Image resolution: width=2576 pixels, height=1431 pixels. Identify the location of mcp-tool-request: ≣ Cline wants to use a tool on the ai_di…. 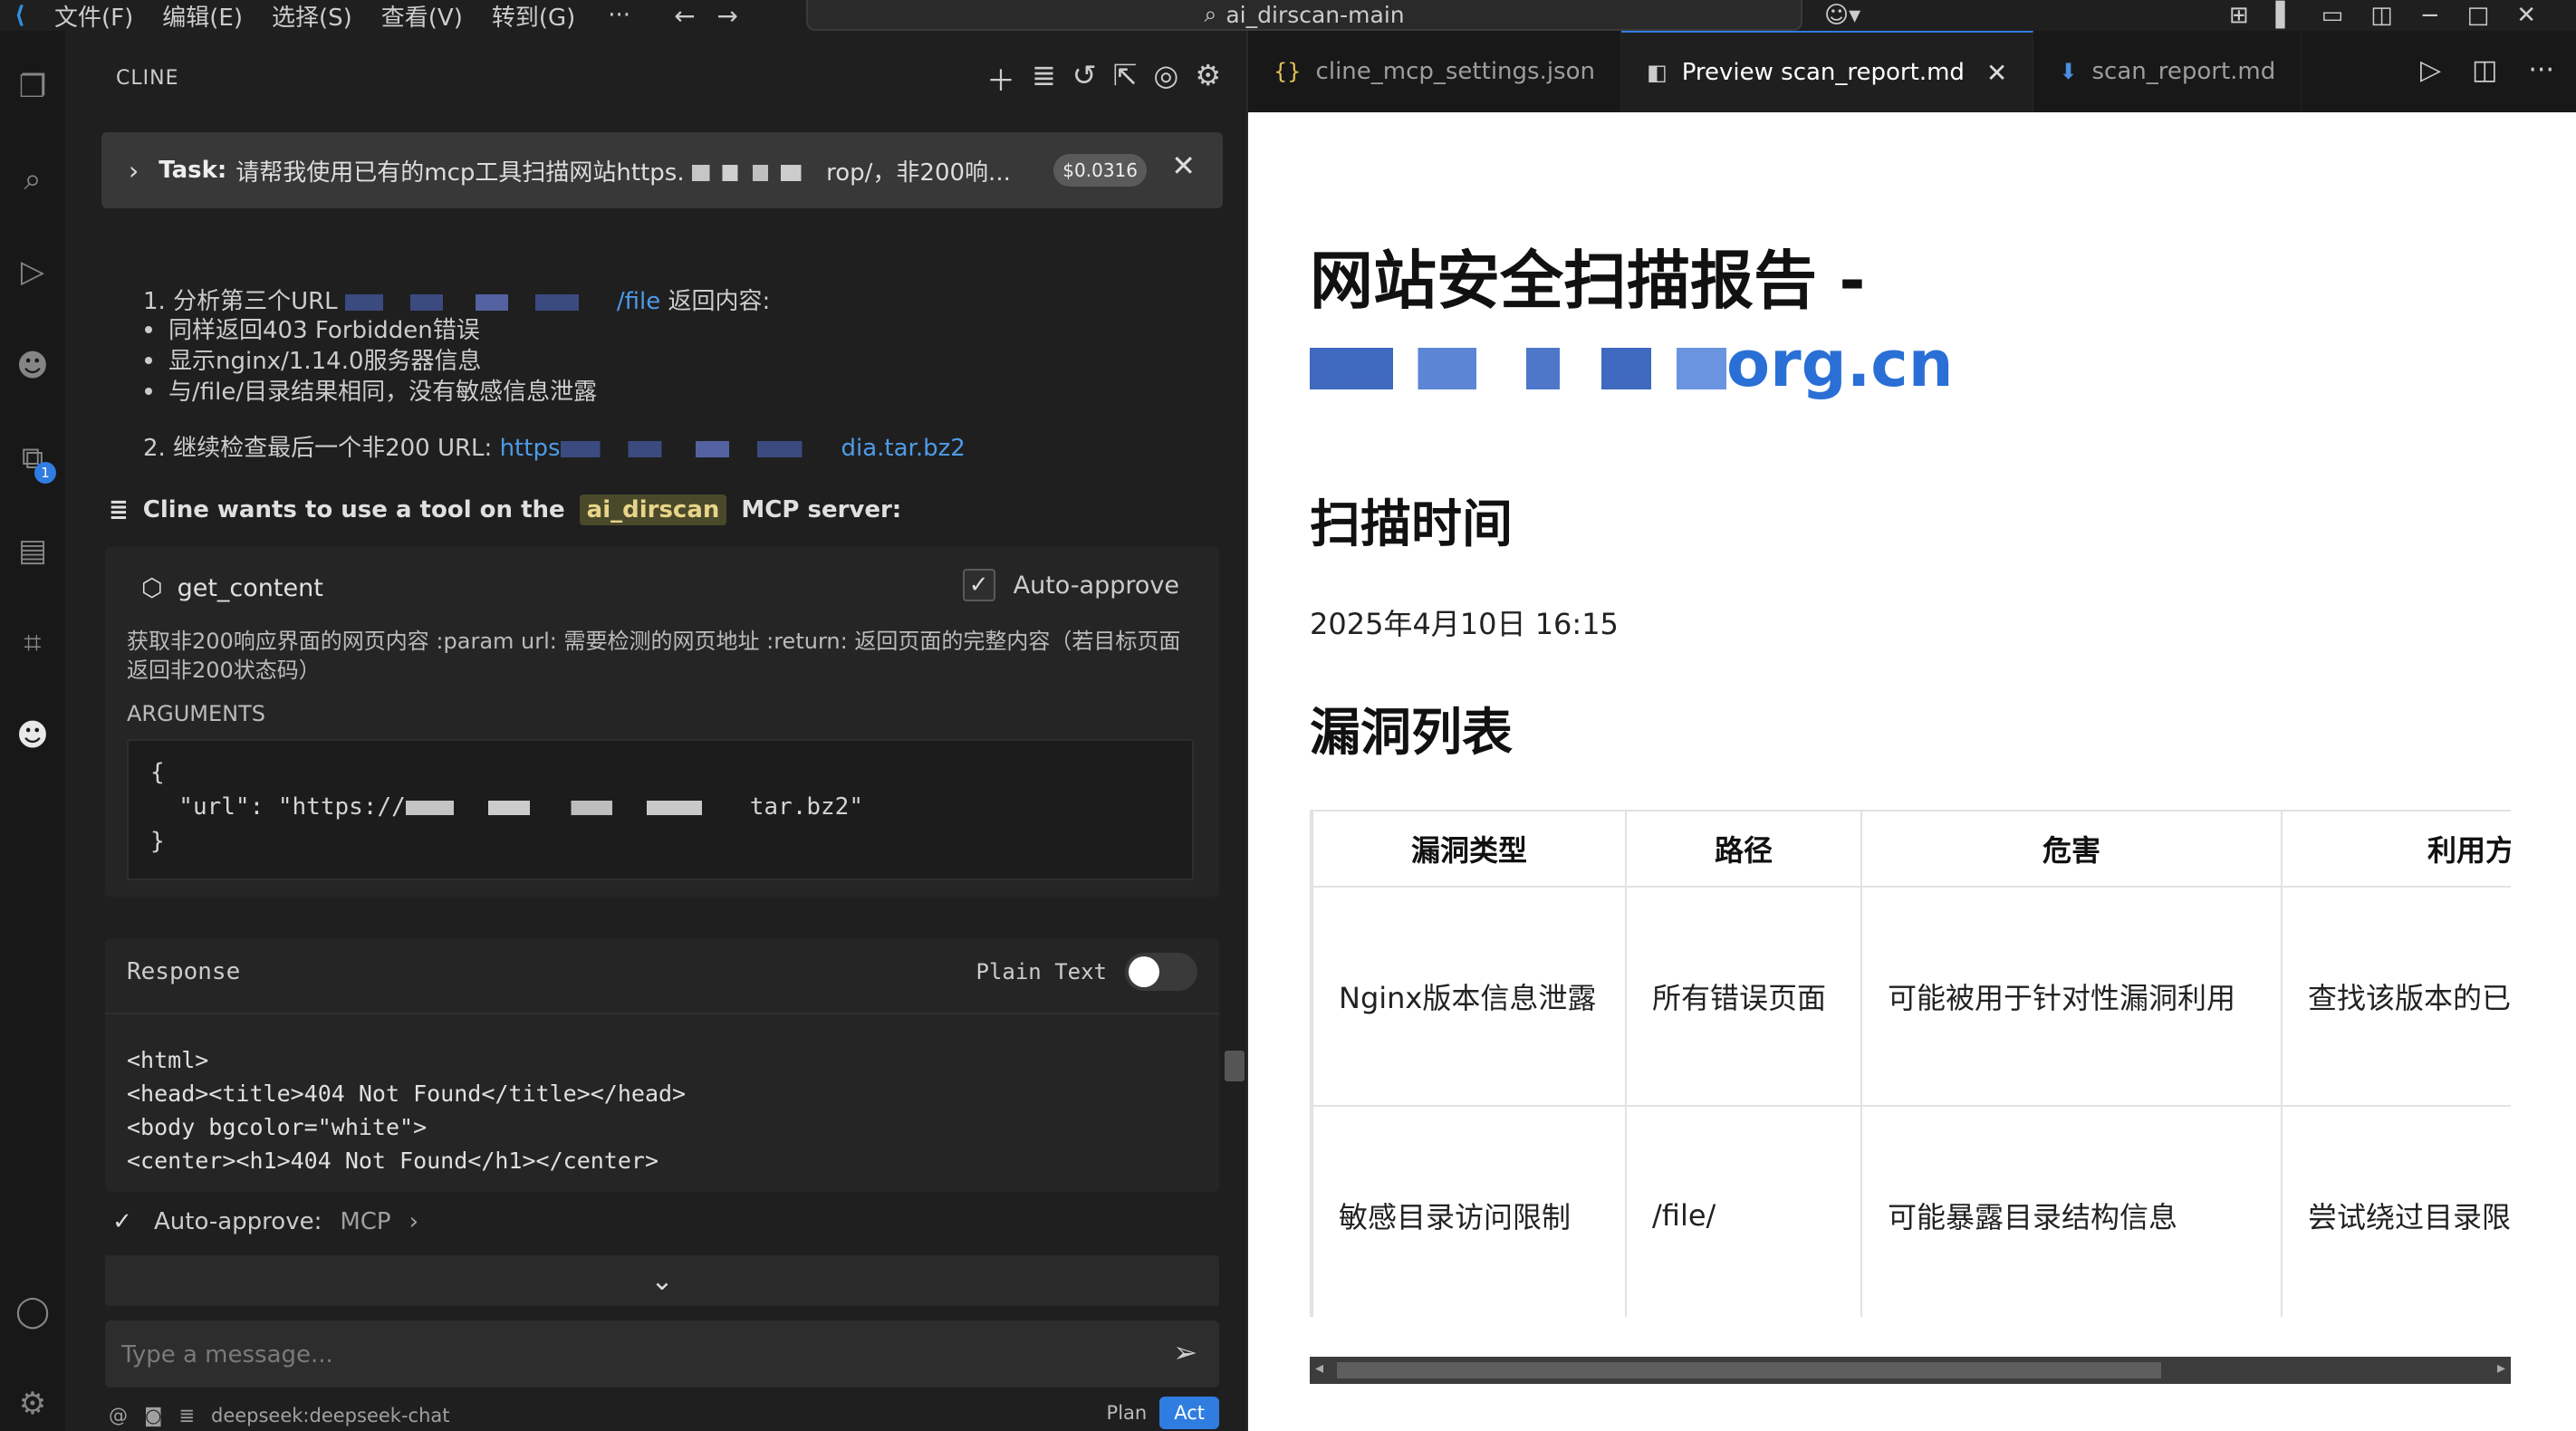
(505, 510).